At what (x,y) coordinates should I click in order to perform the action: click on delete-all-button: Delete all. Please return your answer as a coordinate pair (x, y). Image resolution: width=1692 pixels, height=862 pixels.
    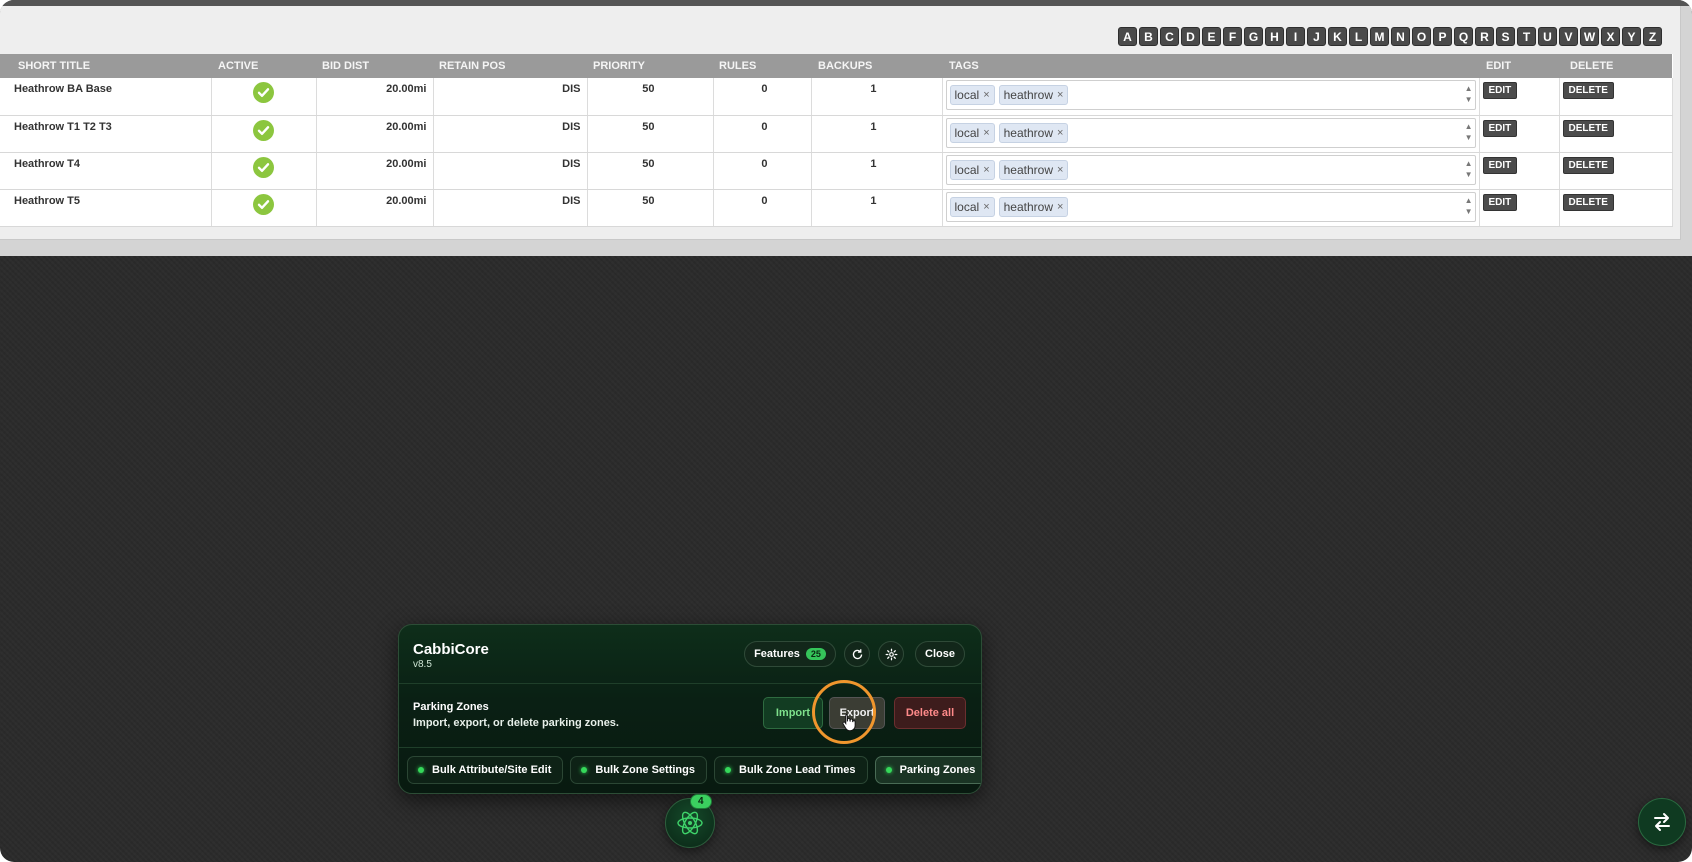
    Looking at the image, I should click on (930, 713).